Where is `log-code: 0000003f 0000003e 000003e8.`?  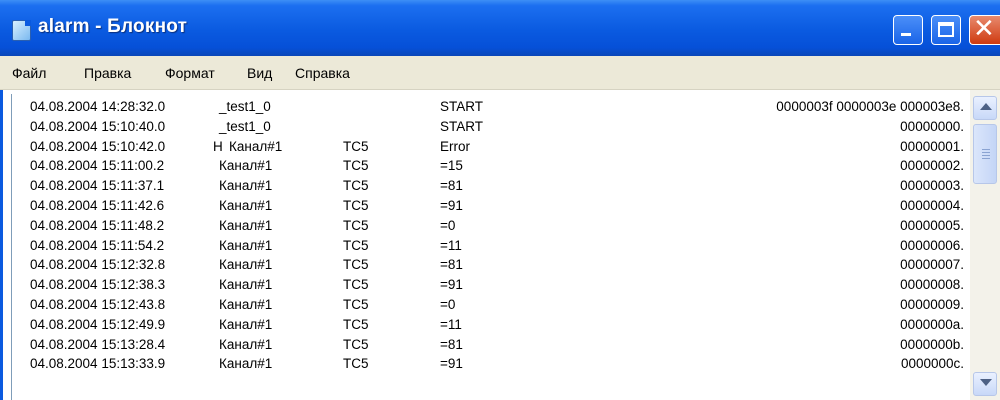
log-code: 0000003f 0000003e 000003e8. is located at coordinates (870, 106).